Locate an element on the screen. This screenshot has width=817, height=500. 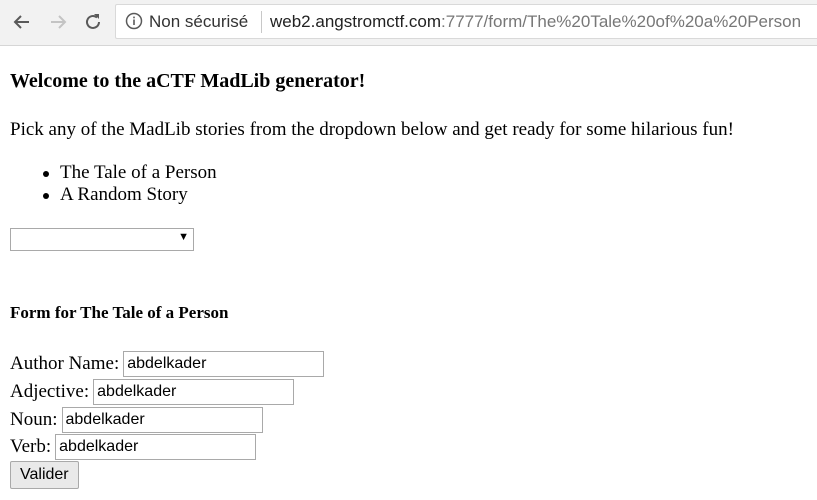
verb-row: Verb: is located at coordinates (133, 447).